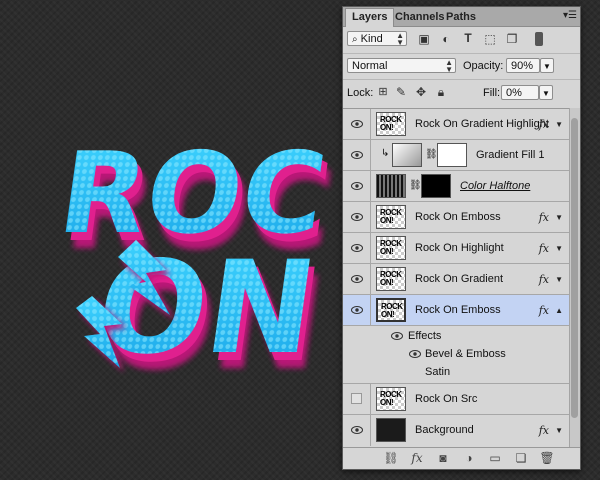 The height and width of the screenshot is (480, 600). Describe the element at coordinates (383, 91) in the screenshot. I see `lock-transparency-icon: ⊞` at that location.